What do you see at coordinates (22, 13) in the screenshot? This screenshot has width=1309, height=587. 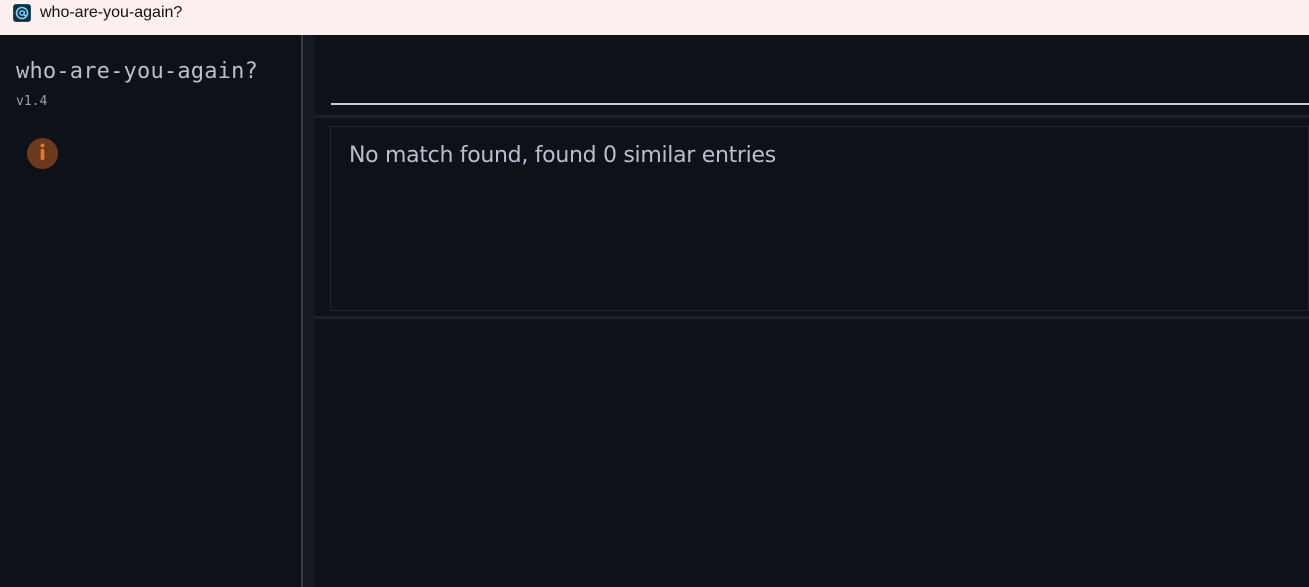 I see `at-sign-app-icon` at bounding box center [22, 13].